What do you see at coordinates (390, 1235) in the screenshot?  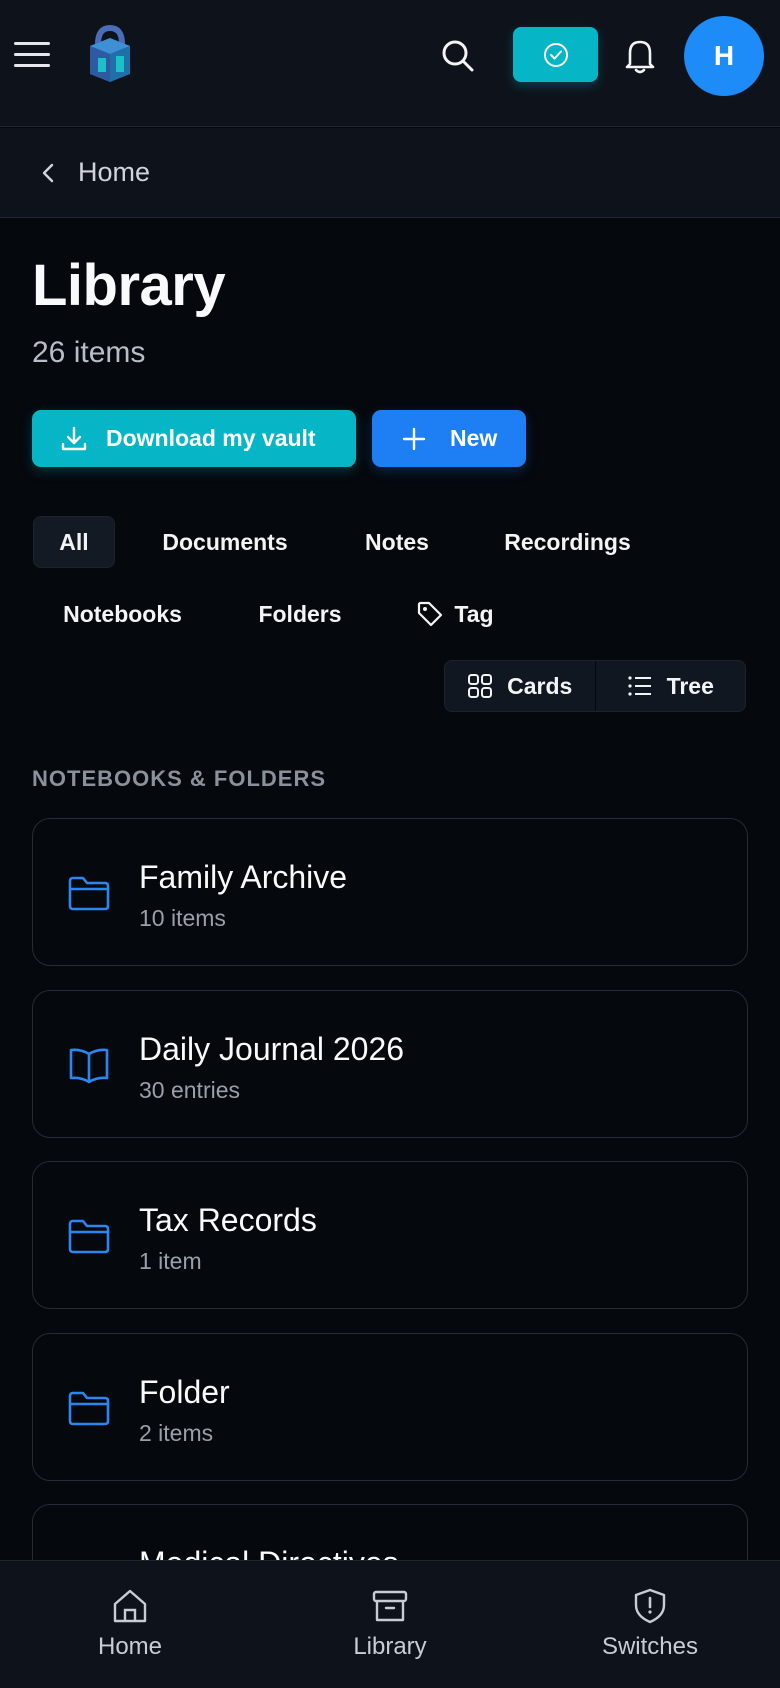 I see `list-item: Tax Records 1 item` at bounding box center [390, 1235].